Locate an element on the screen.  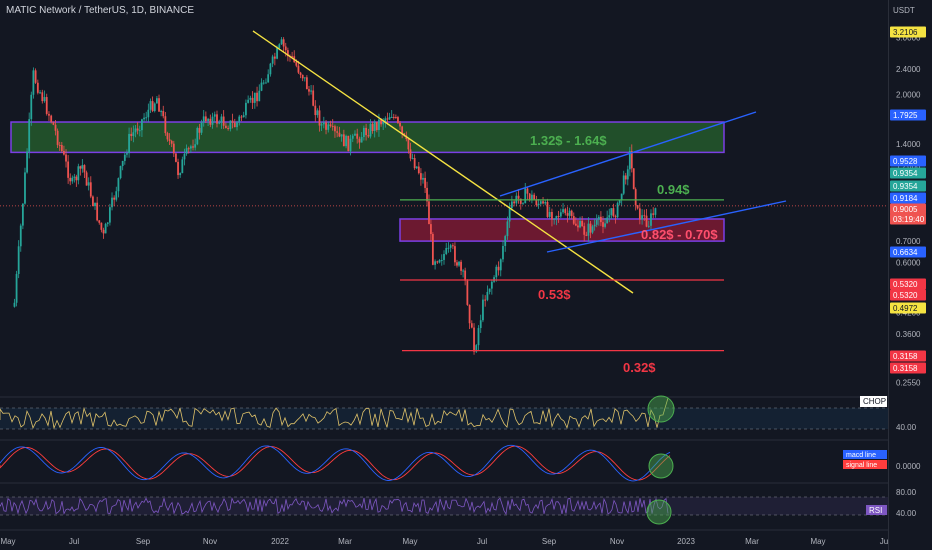
macd-axis-label: 0.0000 is located at coordinates (908, 466).